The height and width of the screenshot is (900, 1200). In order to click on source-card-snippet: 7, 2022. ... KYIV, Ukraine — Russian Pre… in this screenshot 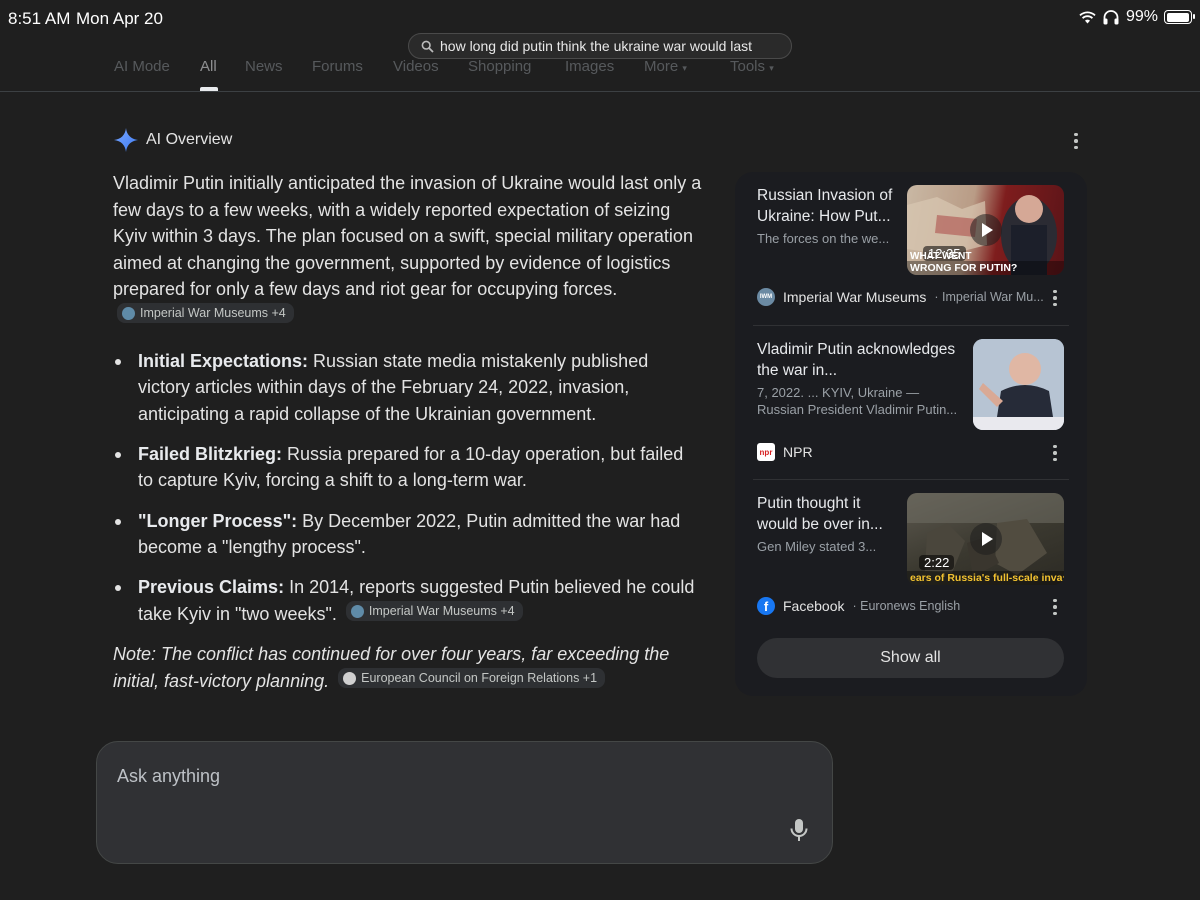, I will do `click(857, 401)`.